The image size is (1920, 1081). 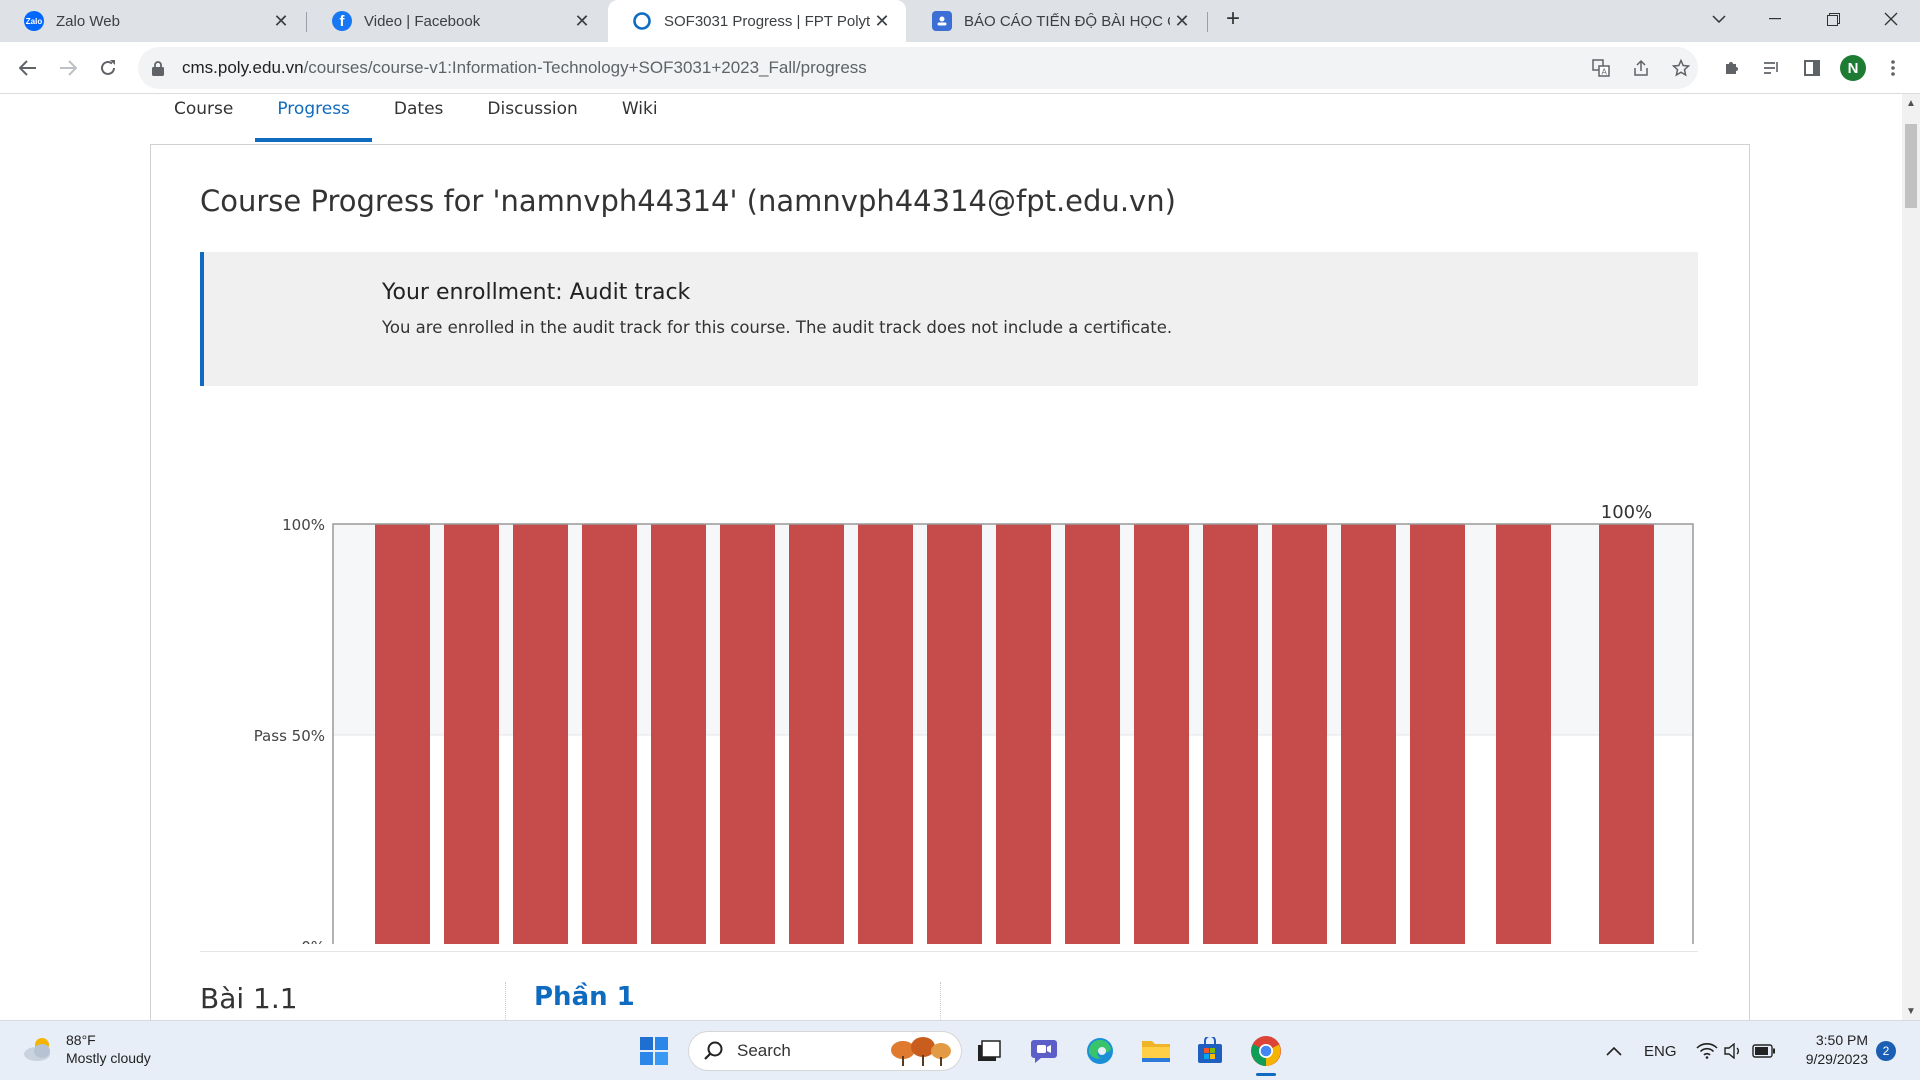 I want to click on language-indicator: ENG, so click(x=1660, y=1051).